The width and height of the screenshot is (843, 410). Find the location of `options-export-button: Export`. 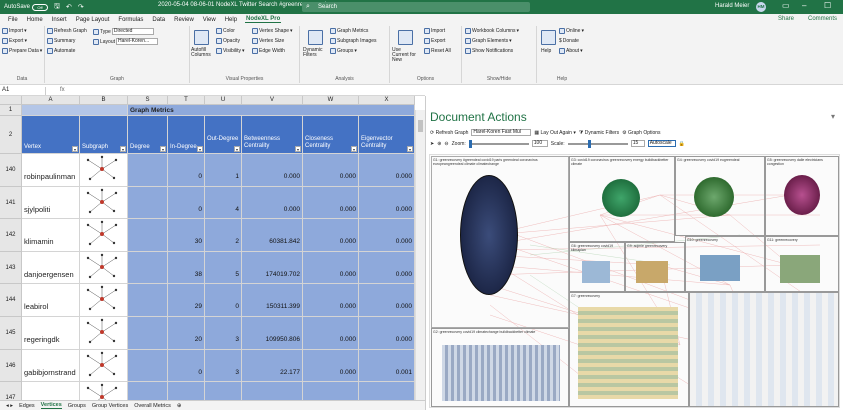

options-export-button: Export is located at coordinates (434, 41).